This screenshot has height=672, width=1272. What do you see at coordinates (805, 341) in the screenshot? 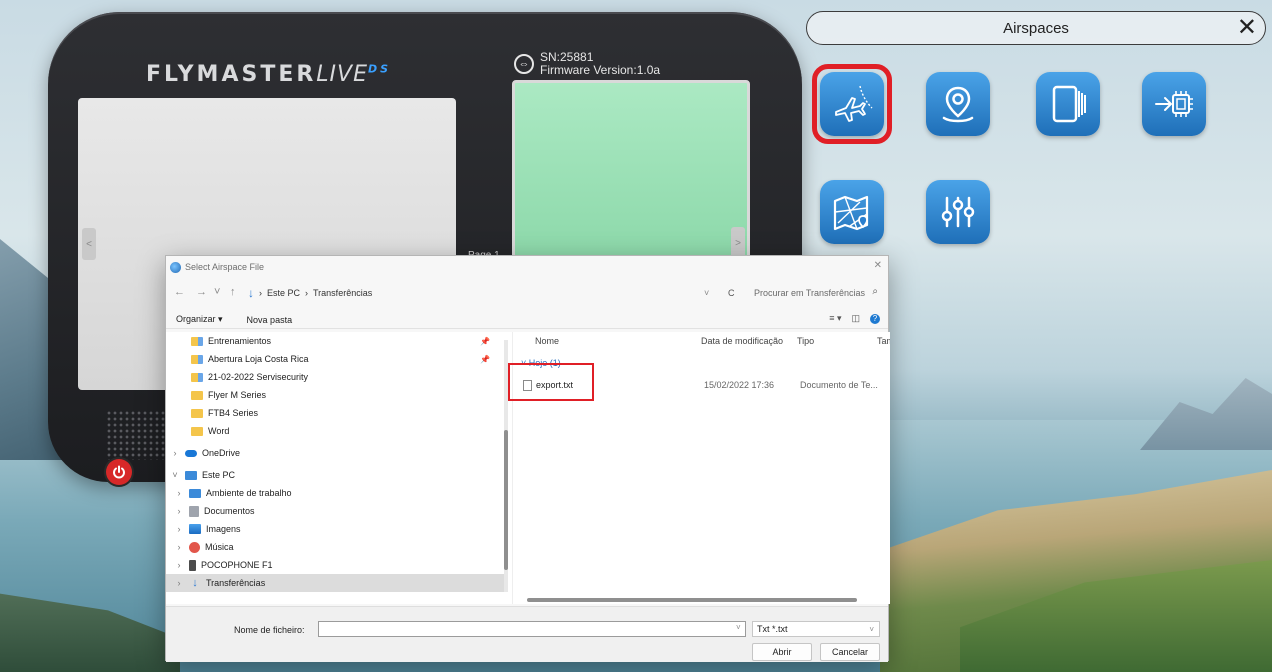
I see `column-header-type: Tipo` at bounding box center [805, 341].